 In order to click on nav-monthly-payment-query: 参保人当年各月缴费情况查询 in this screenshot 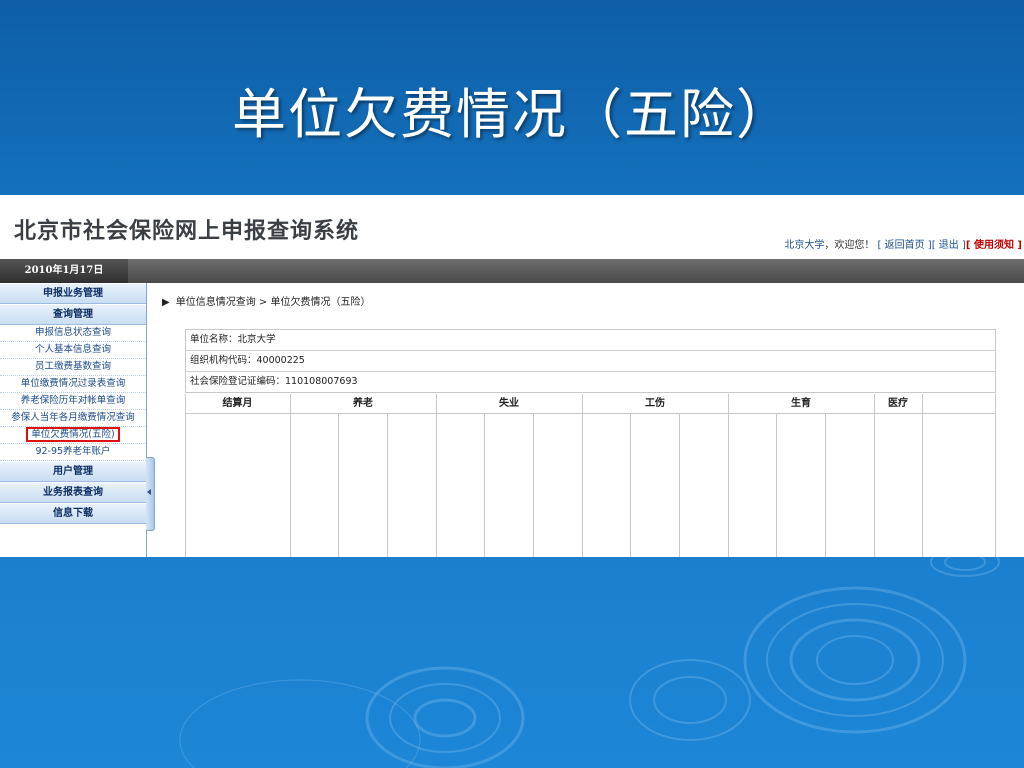, I will do `click(73, 418)`.